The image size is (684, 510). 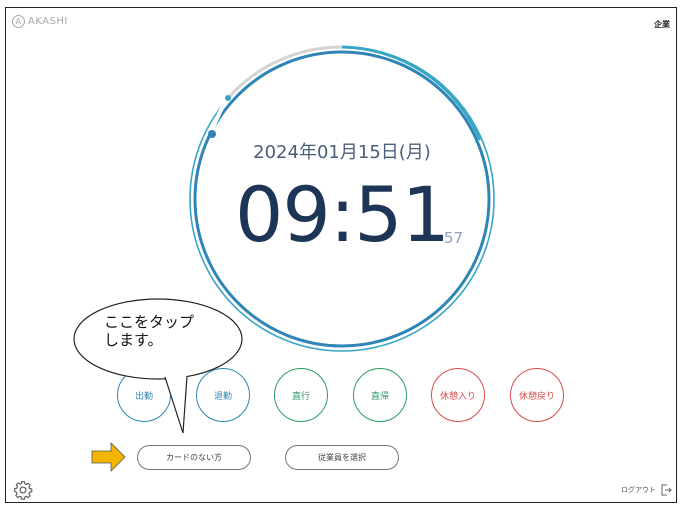 I want to click on break-end-label: 休憩戻り, so click(x=536, y=396).